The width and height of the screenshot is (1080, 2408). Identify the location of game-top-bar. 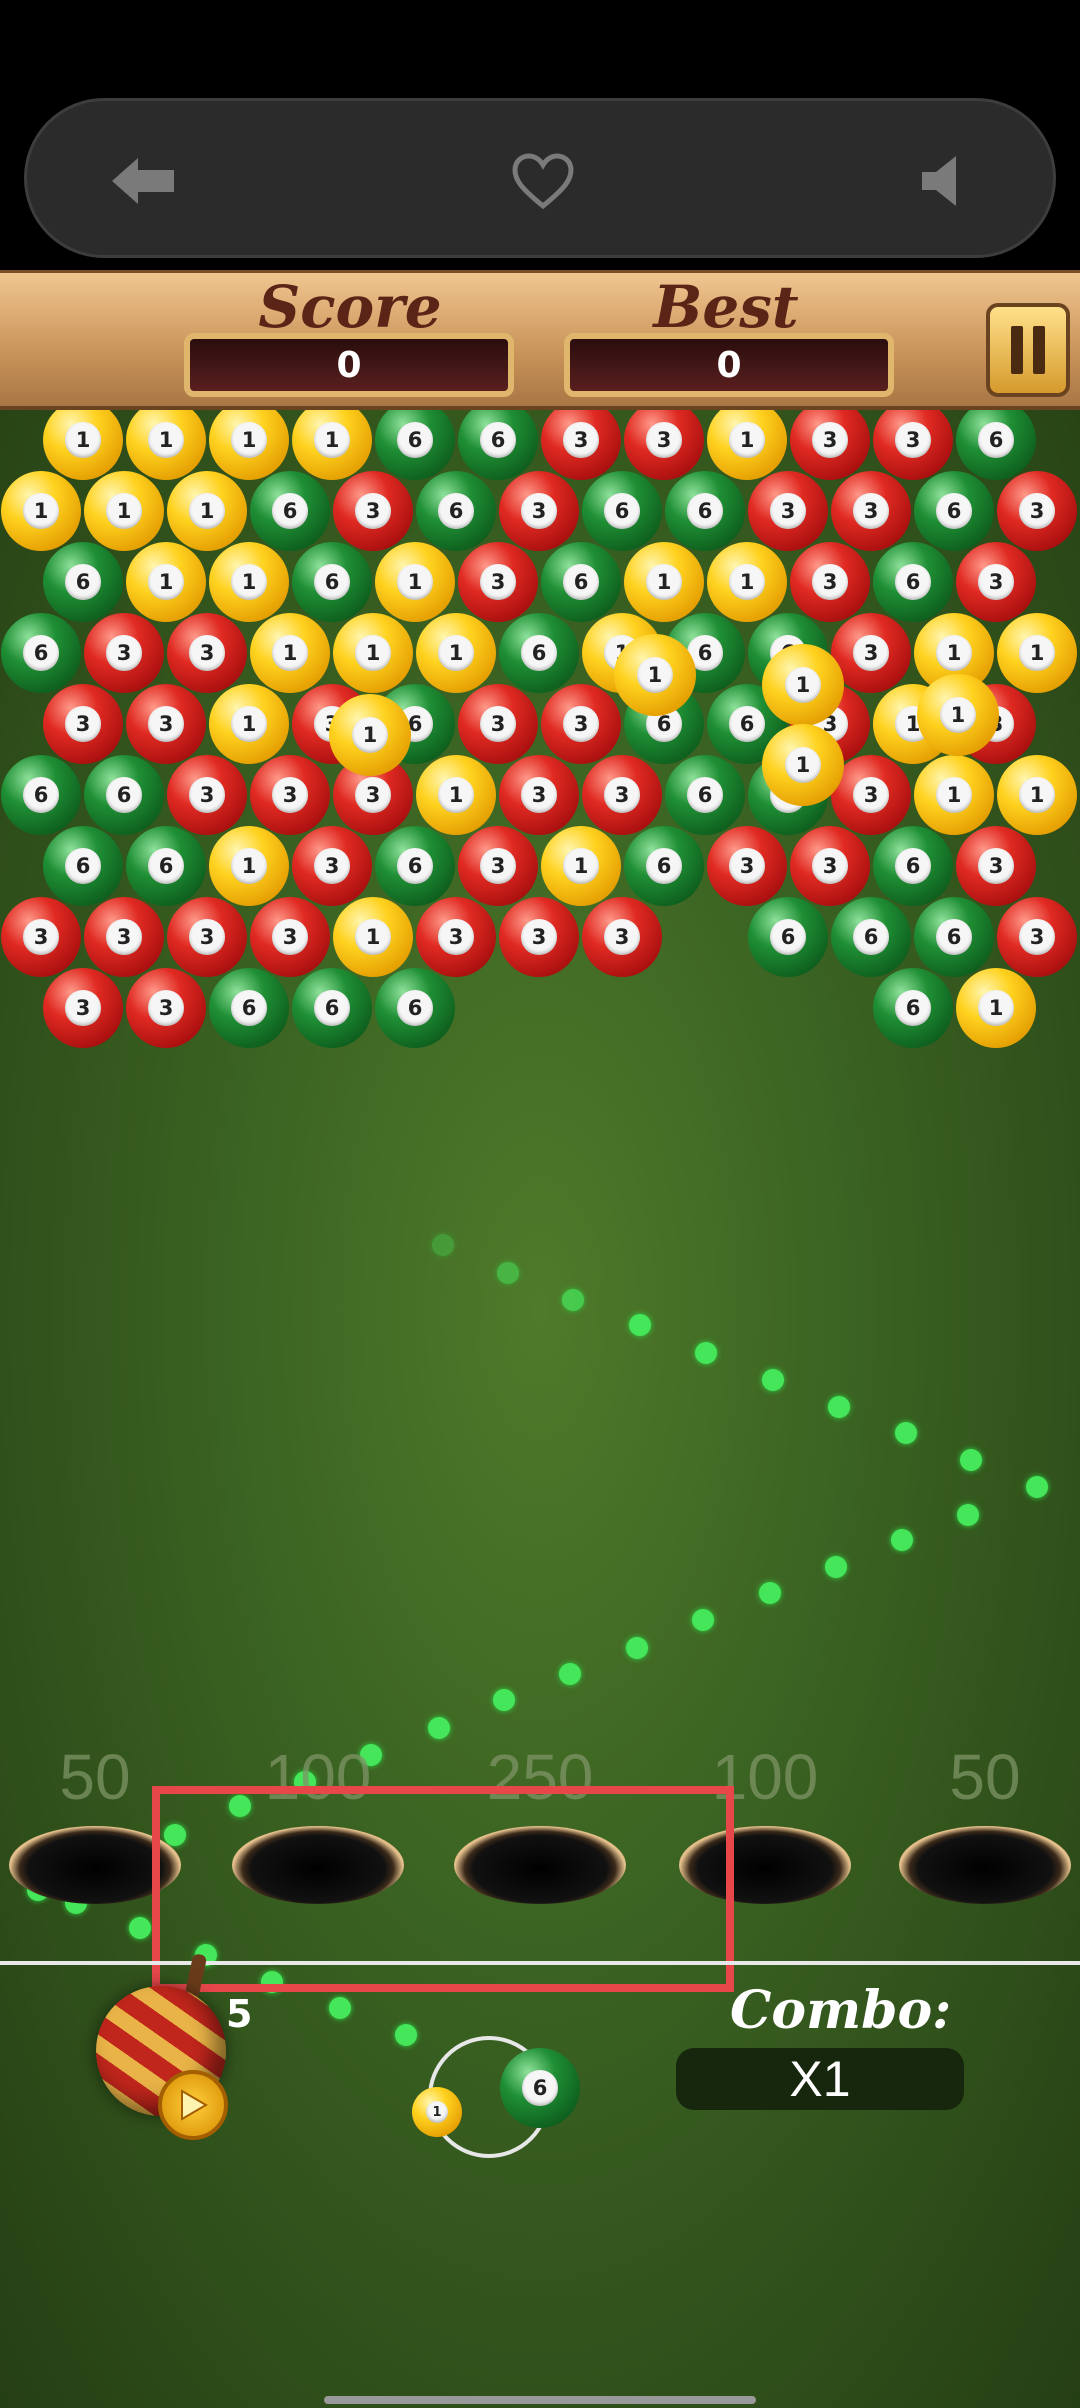
(540, 178).